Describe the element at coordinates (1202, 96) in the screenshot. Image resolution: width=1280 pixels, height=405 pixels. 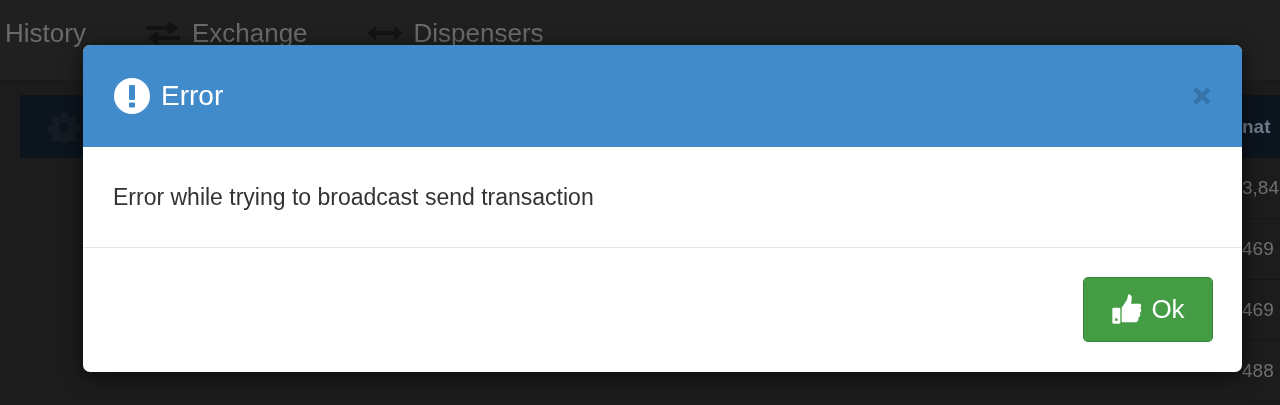
I see `close-icon` at that location.